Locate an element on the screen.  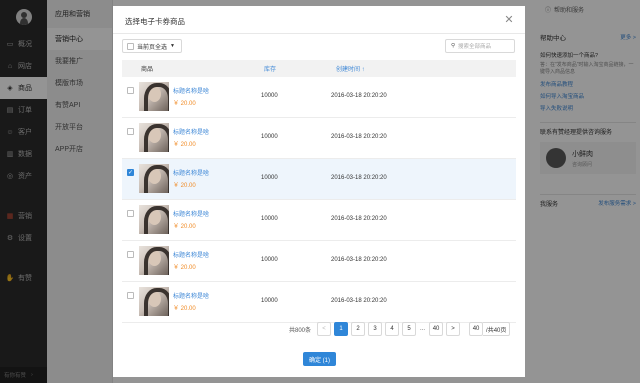
row-checkbox: ✓ is located at coordinates (130, 172).